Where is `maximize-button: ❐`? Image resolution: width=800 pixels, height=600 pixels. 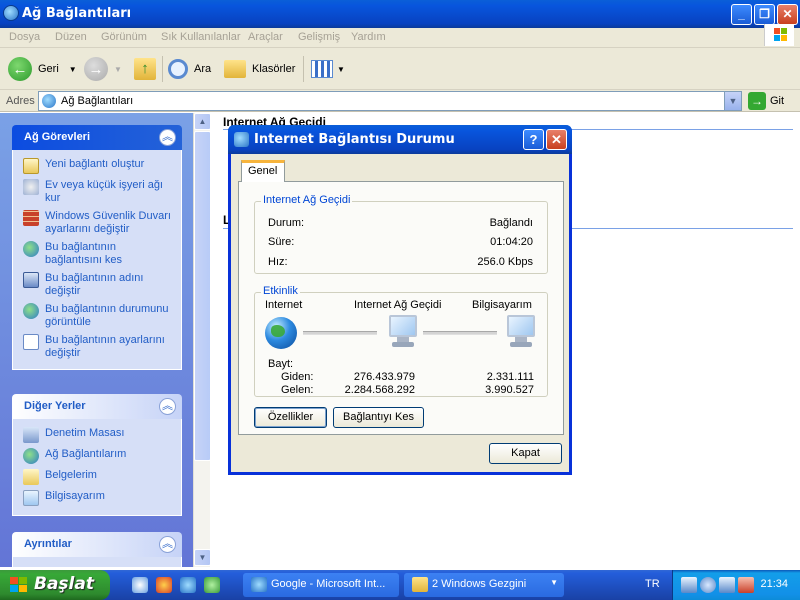 maximize-button: ❐ is located at coordinates (764, 14).